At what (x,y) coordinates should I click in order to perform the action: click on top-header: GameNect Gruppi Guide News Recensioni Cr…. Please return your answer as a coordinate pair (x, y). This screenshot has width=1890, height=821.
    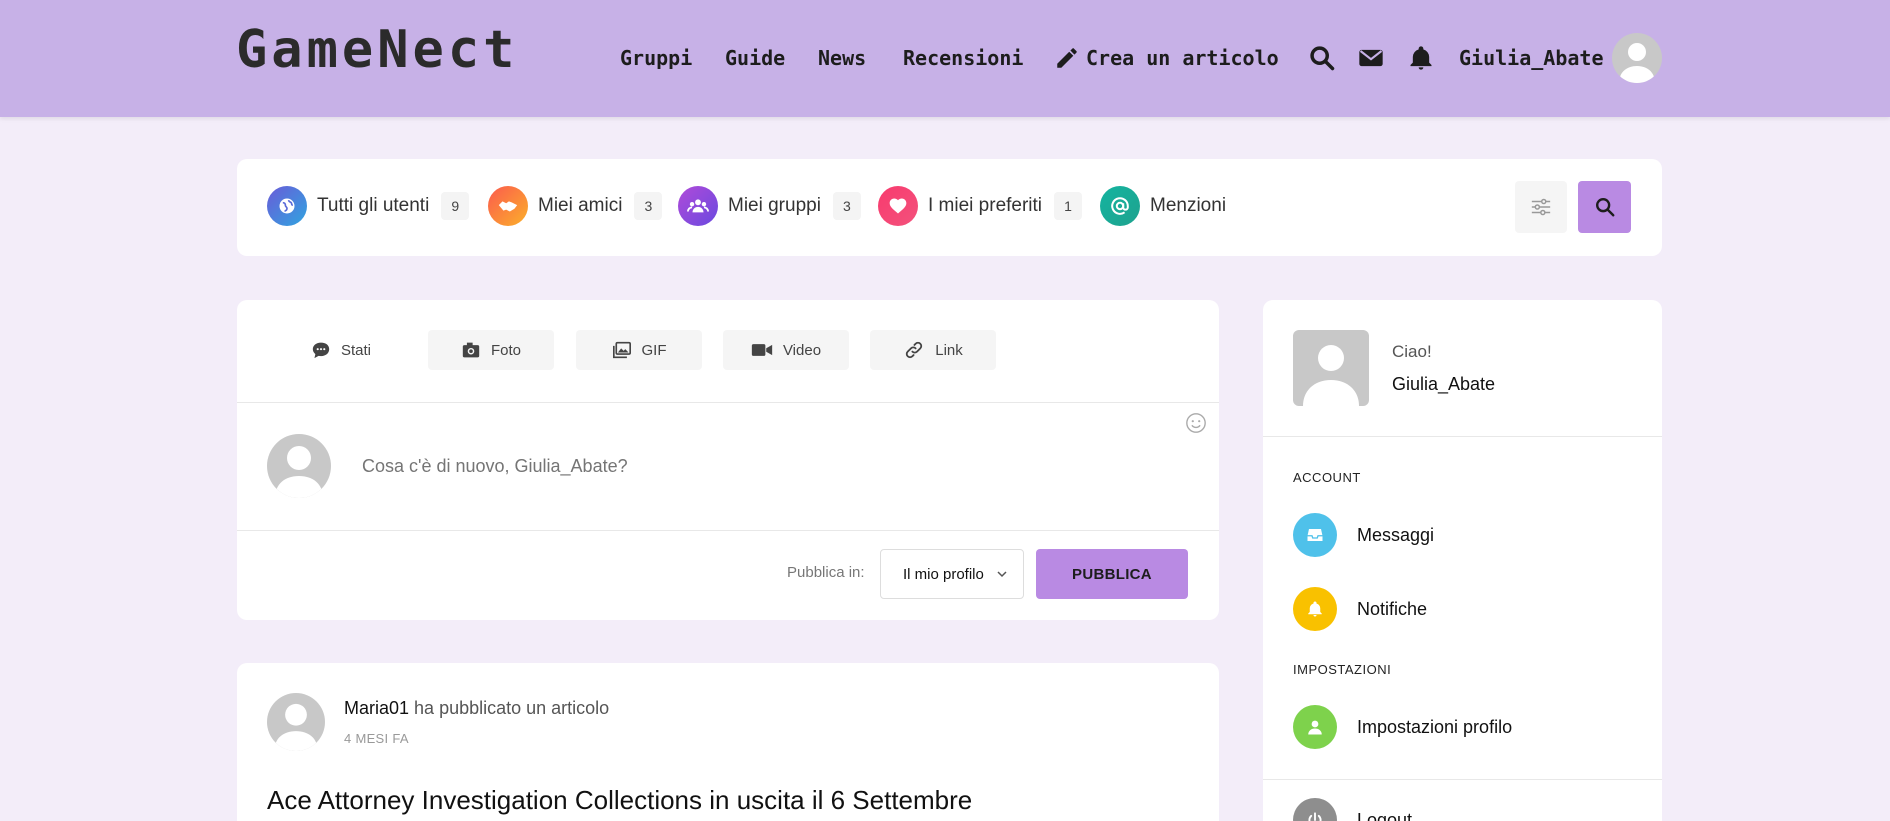
    Looking at the image, I should click on (945, 58).